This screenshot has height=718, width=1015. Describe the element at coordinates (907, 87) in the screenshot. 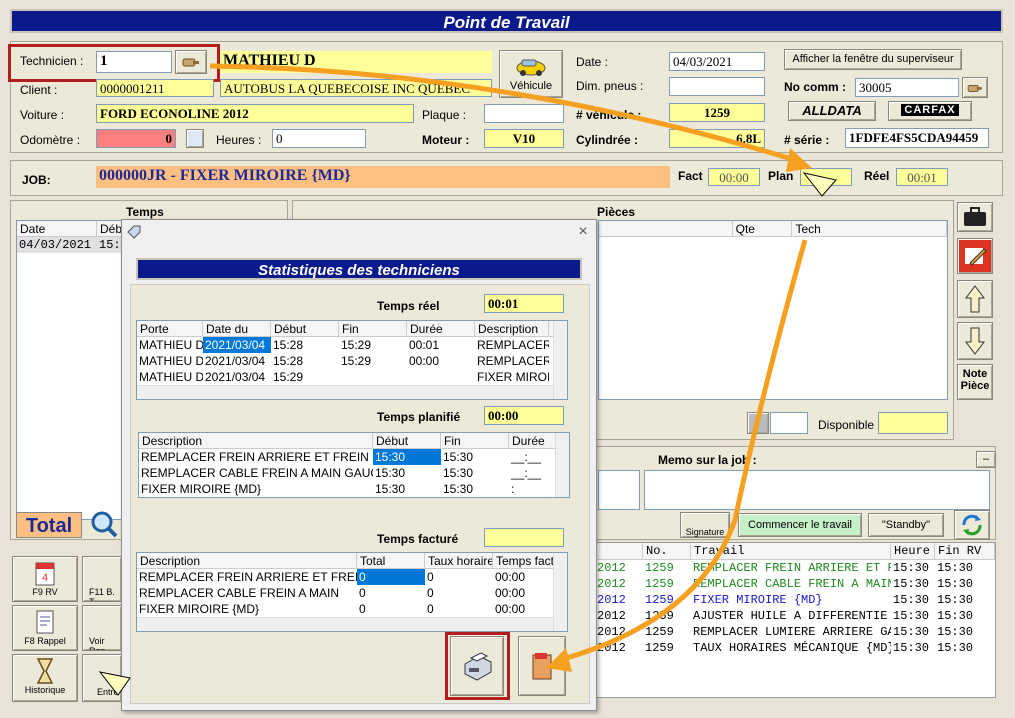

I see `no-comm-field: 30005` at that location.